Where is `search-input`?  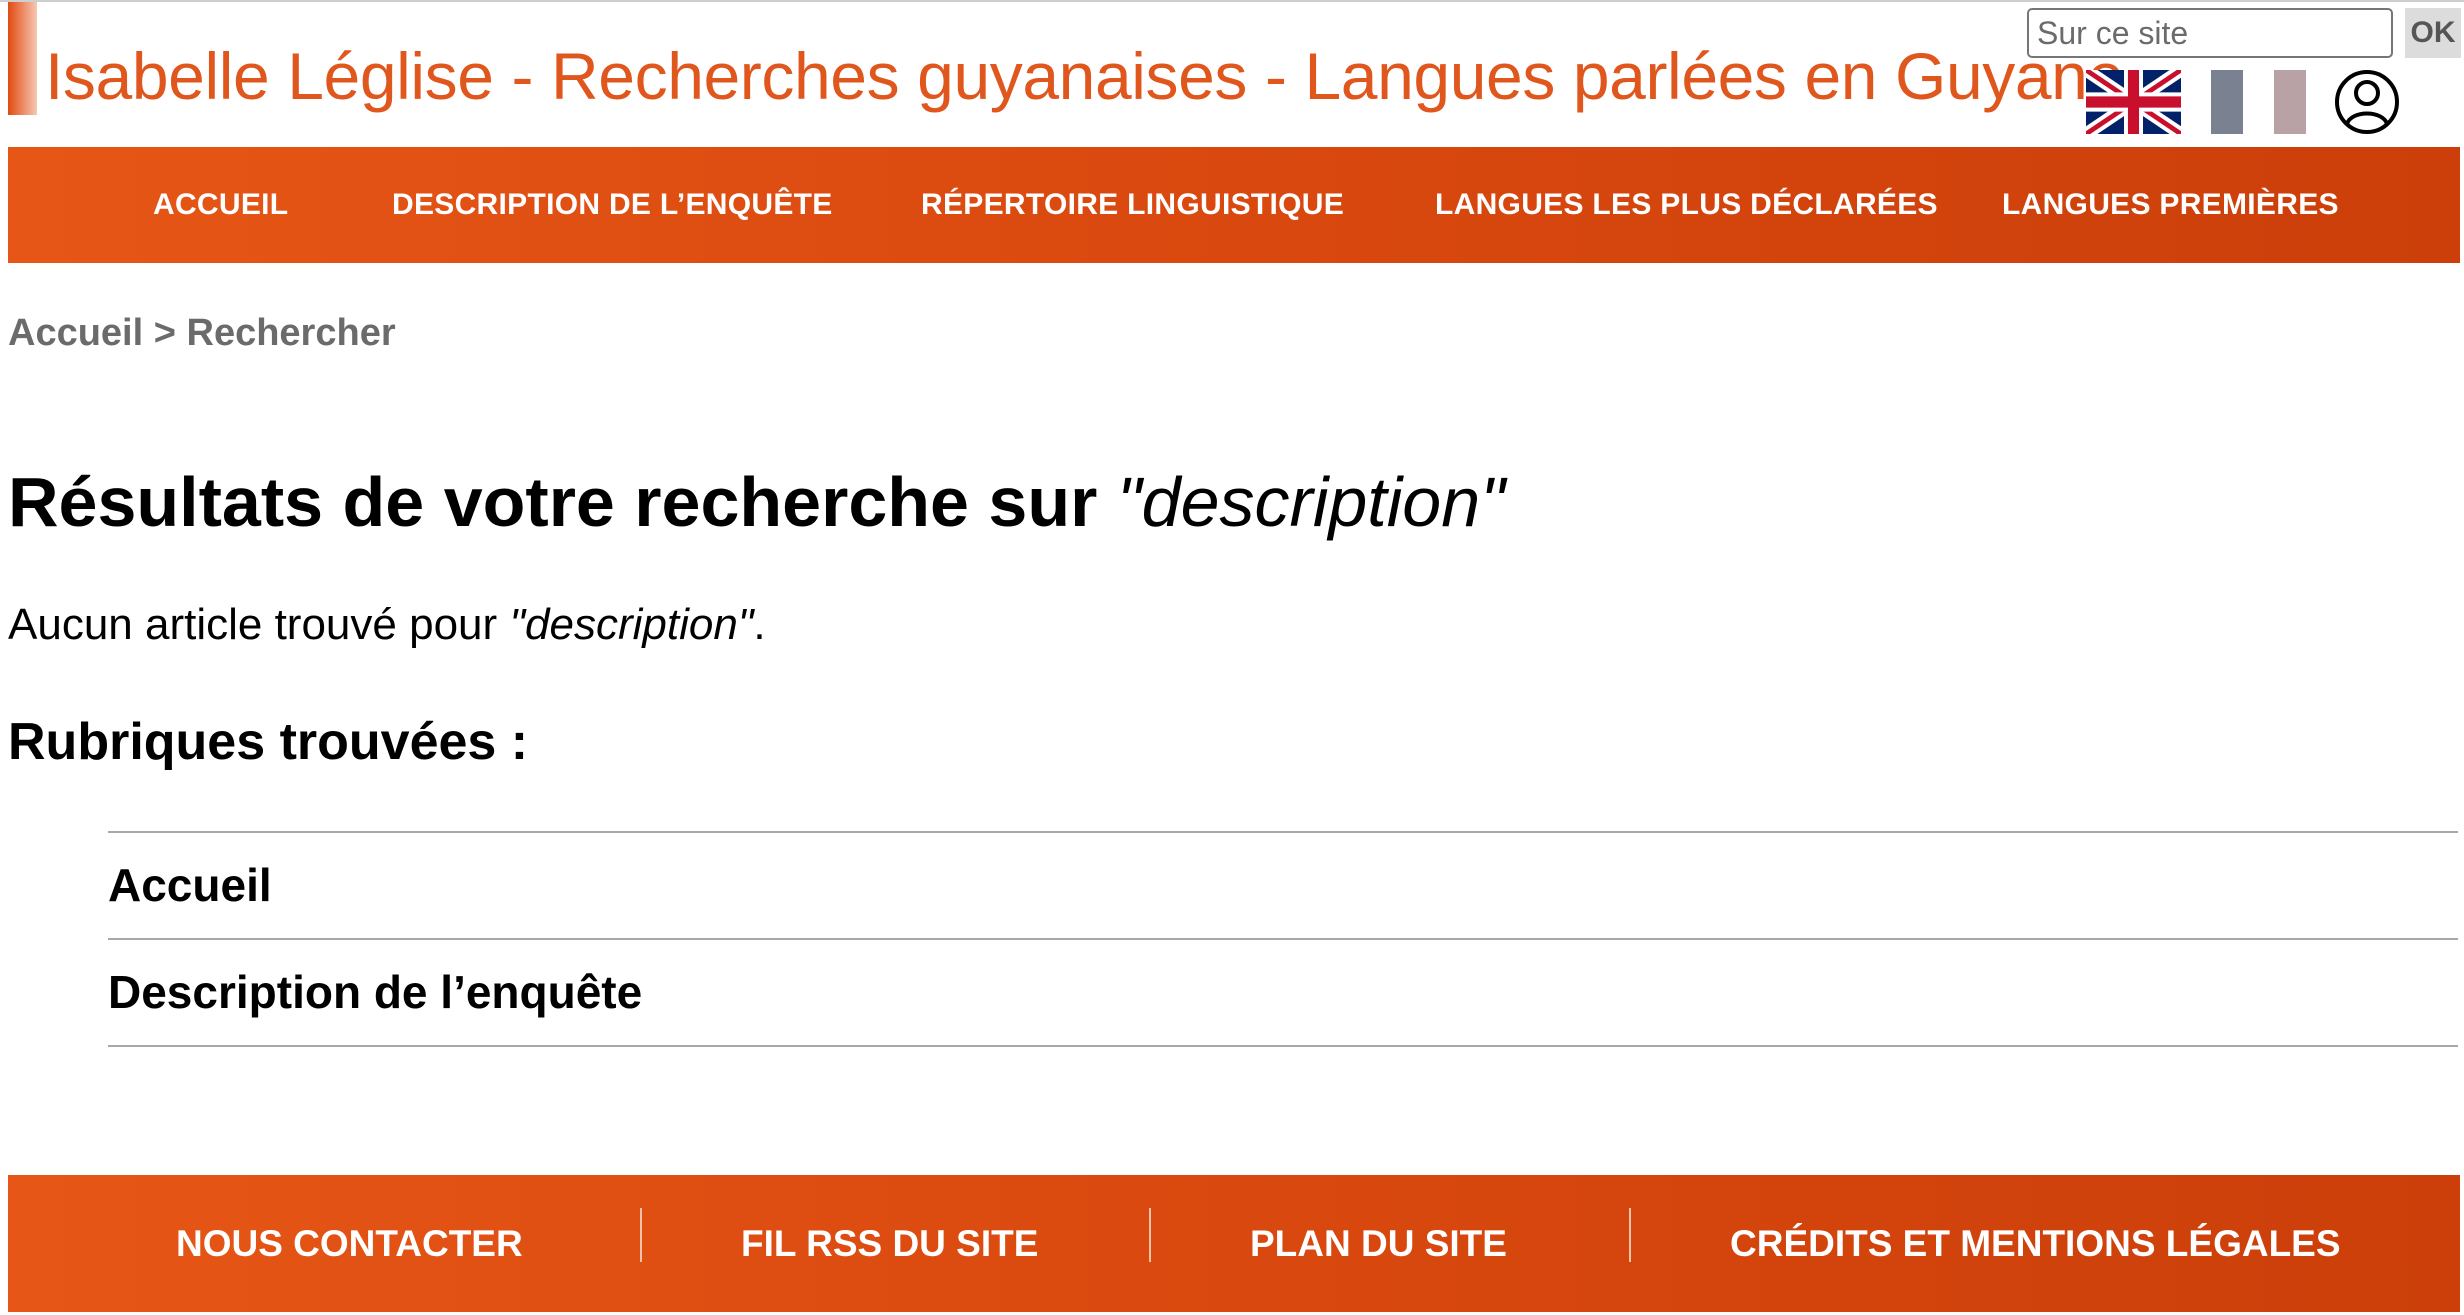 search-input is located at coordinates (2210, 33).